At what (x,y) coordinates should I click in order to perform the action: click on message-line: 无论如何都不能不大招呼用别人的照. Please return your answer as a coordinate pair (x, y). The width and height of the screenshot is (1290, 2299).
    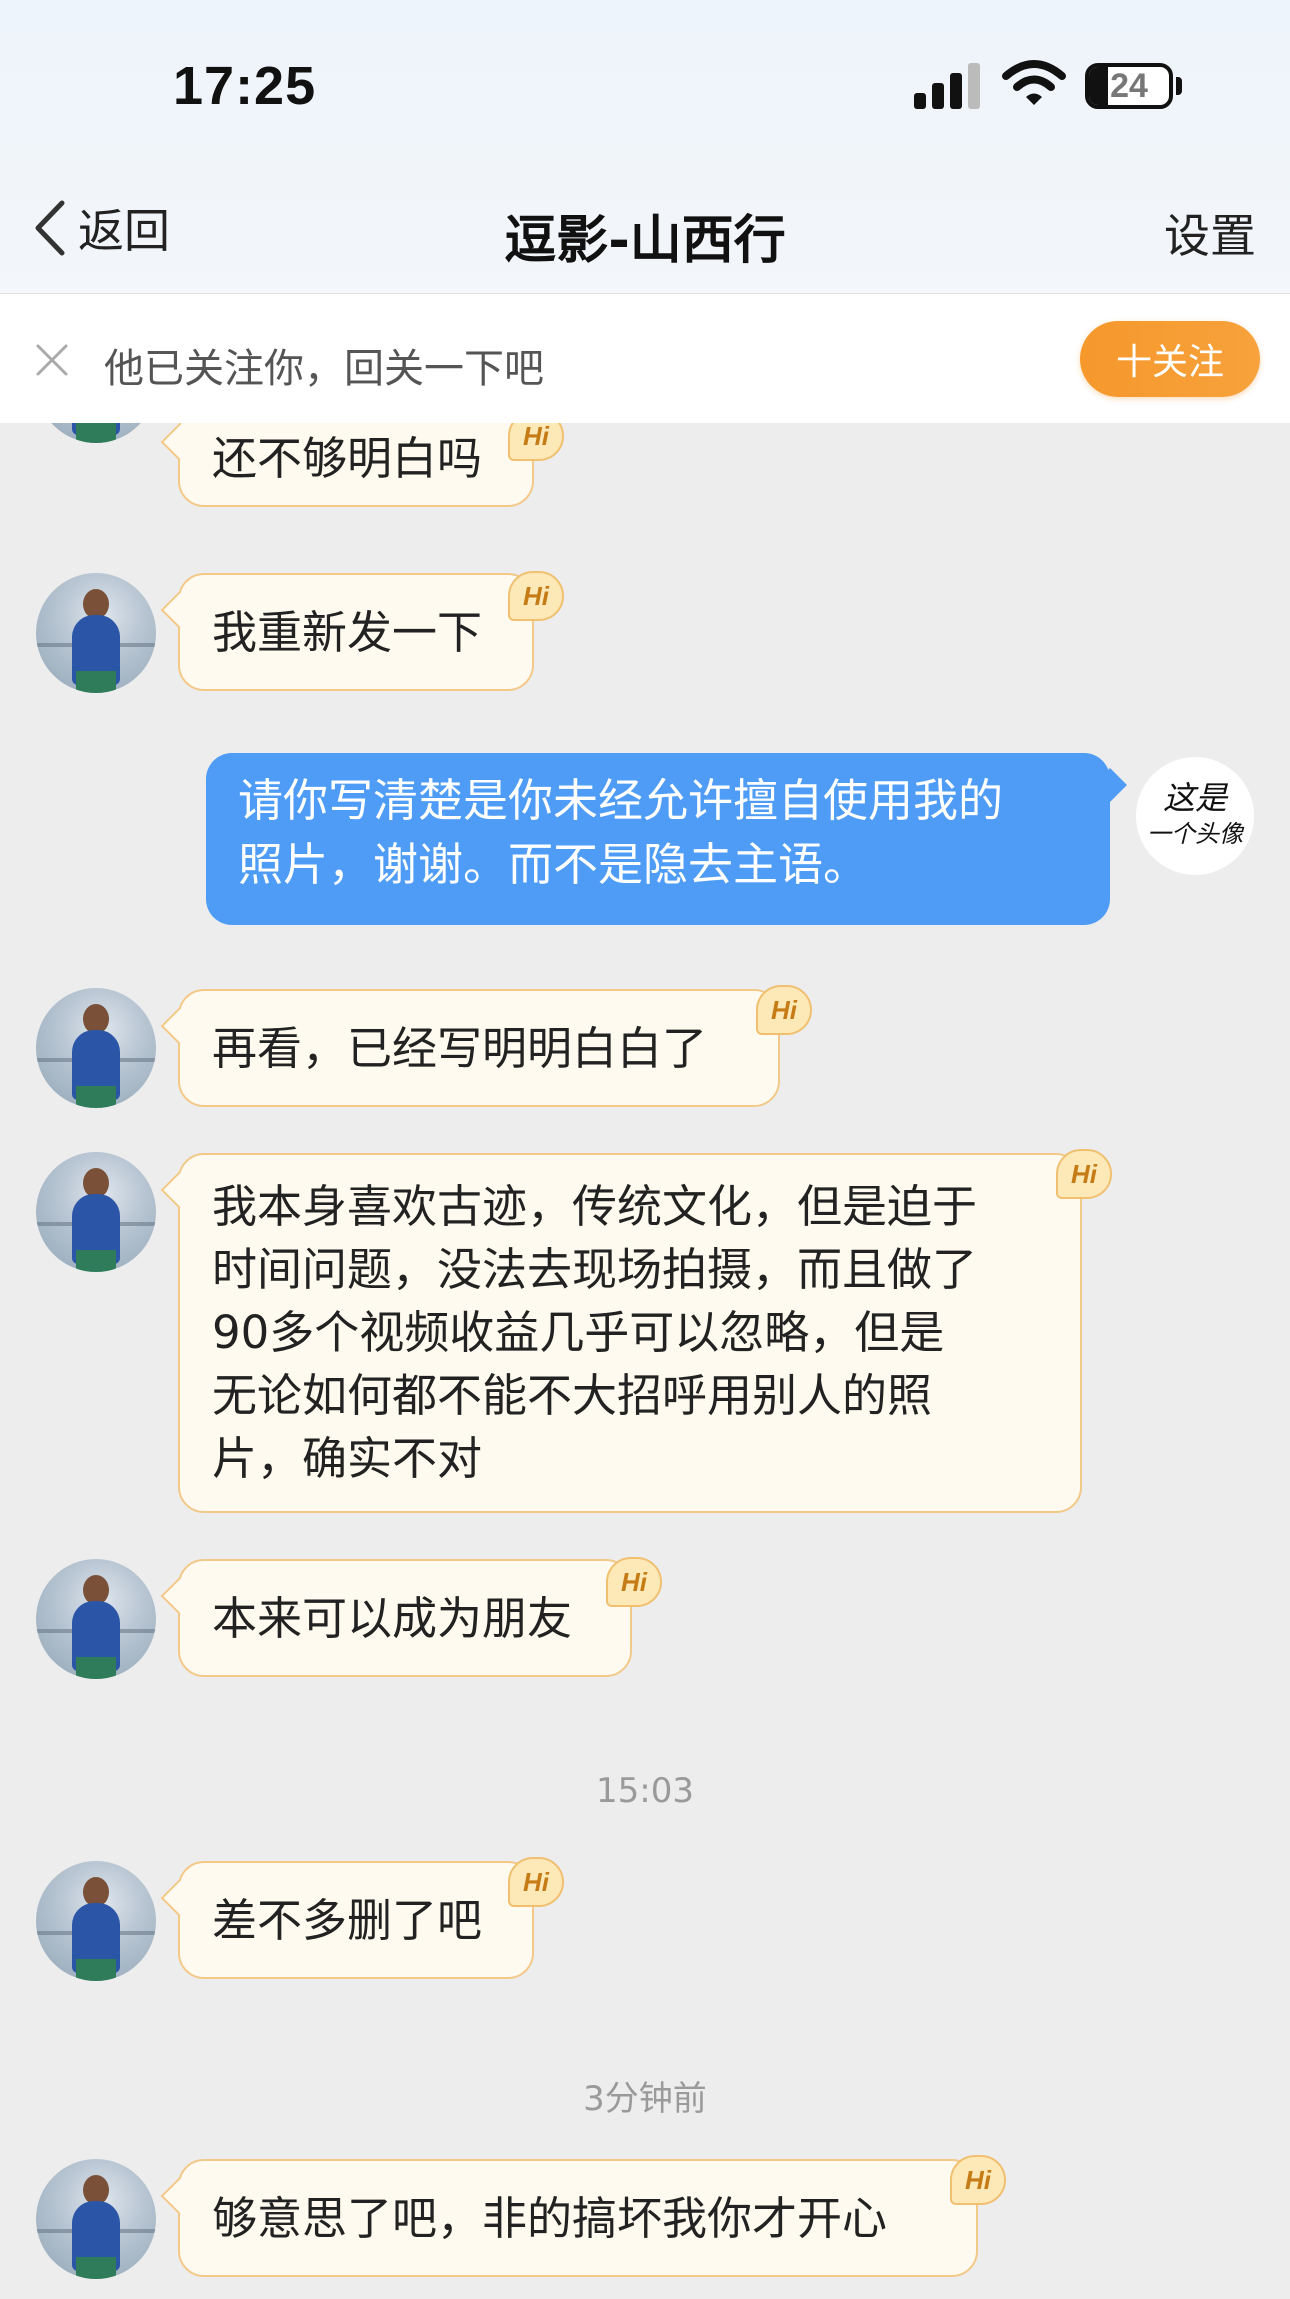
    Looking at the image, I should click on (572, 1395).